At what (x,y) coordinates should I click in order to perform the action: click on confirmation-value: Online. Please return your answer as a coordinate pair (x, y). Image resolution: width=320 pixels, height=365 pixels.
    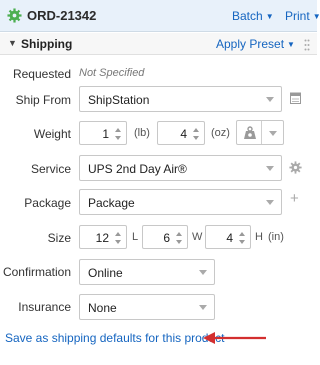
    Looking at the image, I should click on (105, 273).